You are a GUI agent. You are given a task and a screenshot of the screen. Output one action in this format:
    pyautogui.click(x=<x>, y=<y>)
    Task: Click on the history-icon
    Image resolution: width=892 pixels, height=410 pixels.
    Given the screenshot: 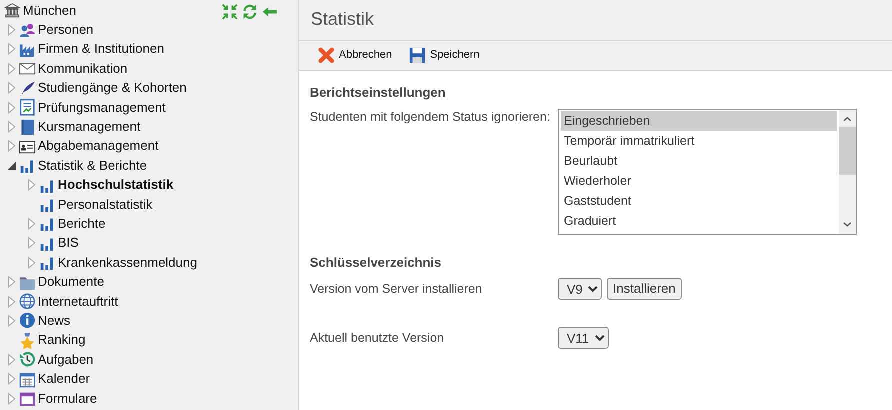 What is the action you would take?
    pyautogui.click(x=27, y=359)
    